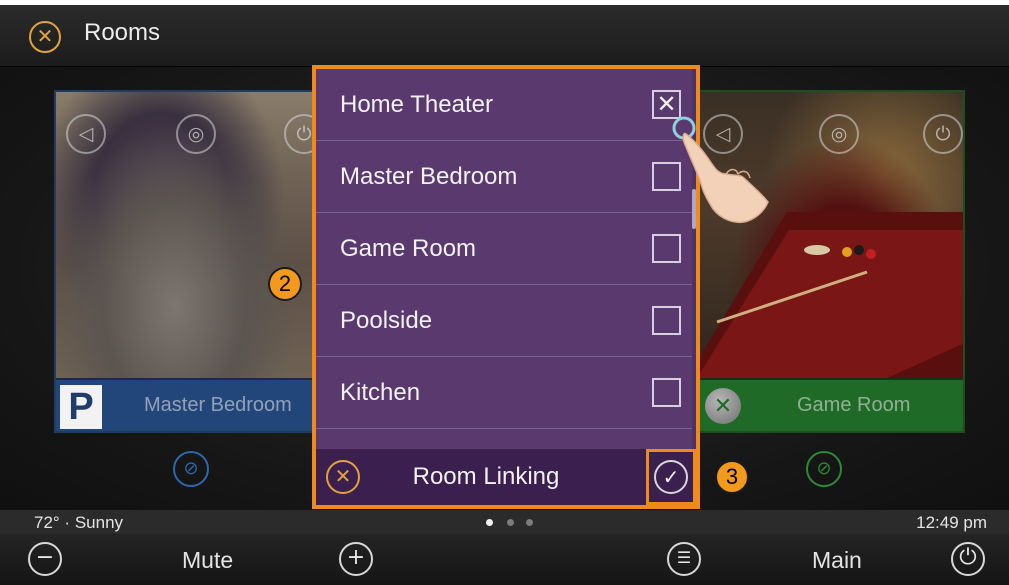 This screenshot has height=585, width=1009. Describe the element at coordinates (285, 284) in the screenshot. I see `step-callout-2: 2` at that location.